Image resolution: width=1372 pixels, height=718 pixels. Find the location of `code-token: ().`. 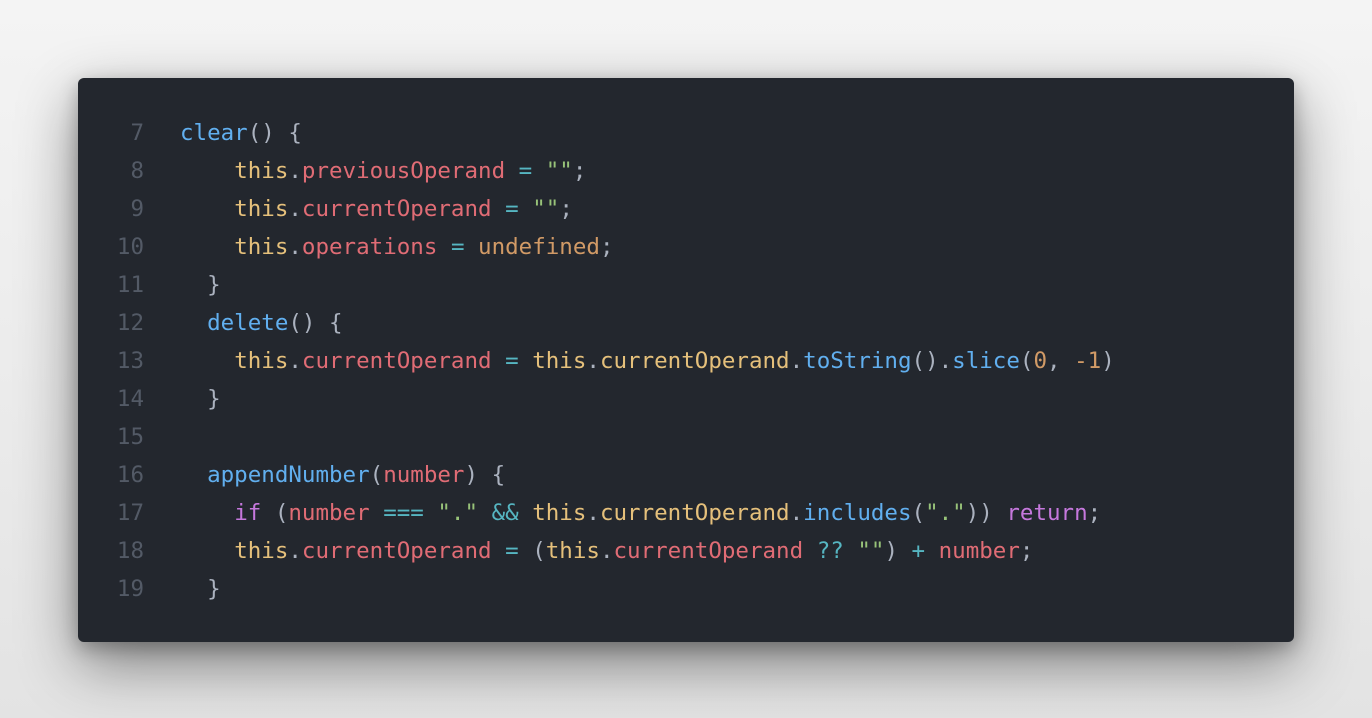

code-token: (). is located at coordinates (932, 361).